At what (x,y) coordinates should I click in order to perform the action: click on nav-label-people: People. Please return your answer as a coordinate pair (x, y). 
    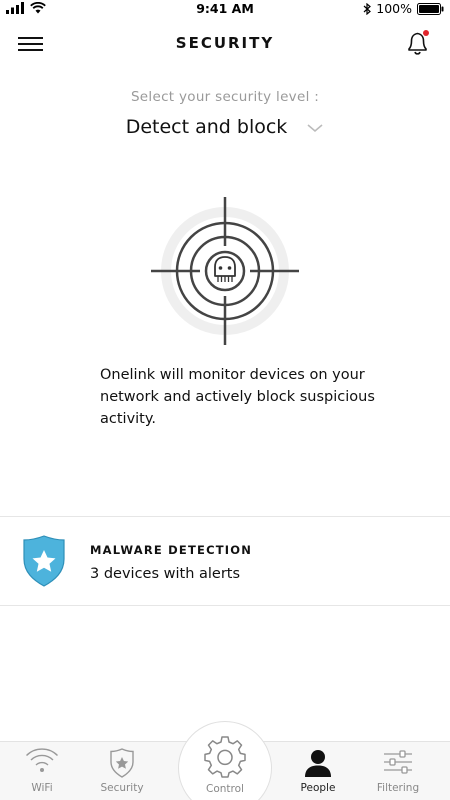
    Looking at the image, I should click on (318, 788).